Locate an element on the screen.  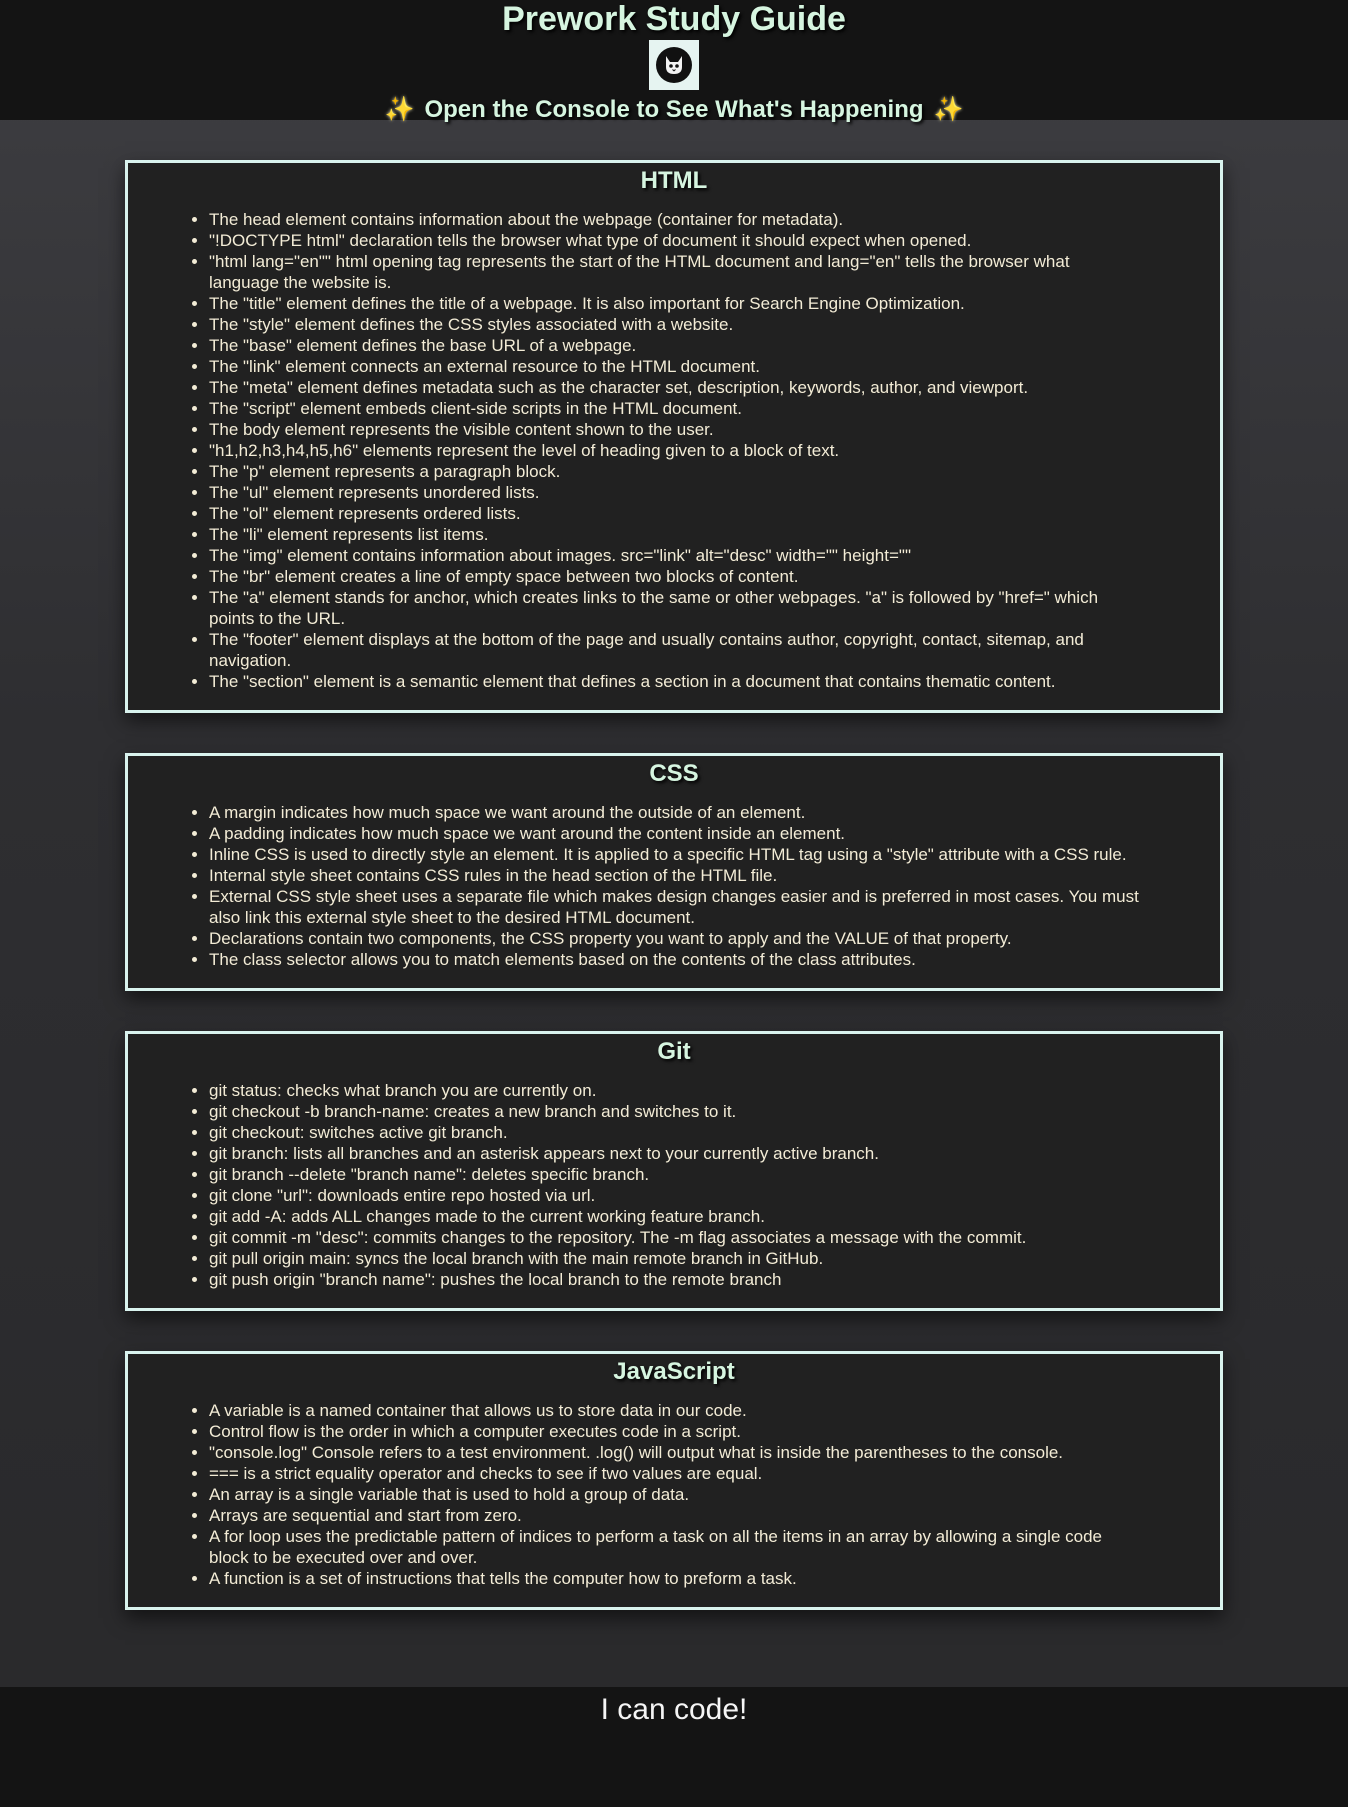
console-subtitle-text: Open the Console to See What's Happening is located at coordinates (674, 109).